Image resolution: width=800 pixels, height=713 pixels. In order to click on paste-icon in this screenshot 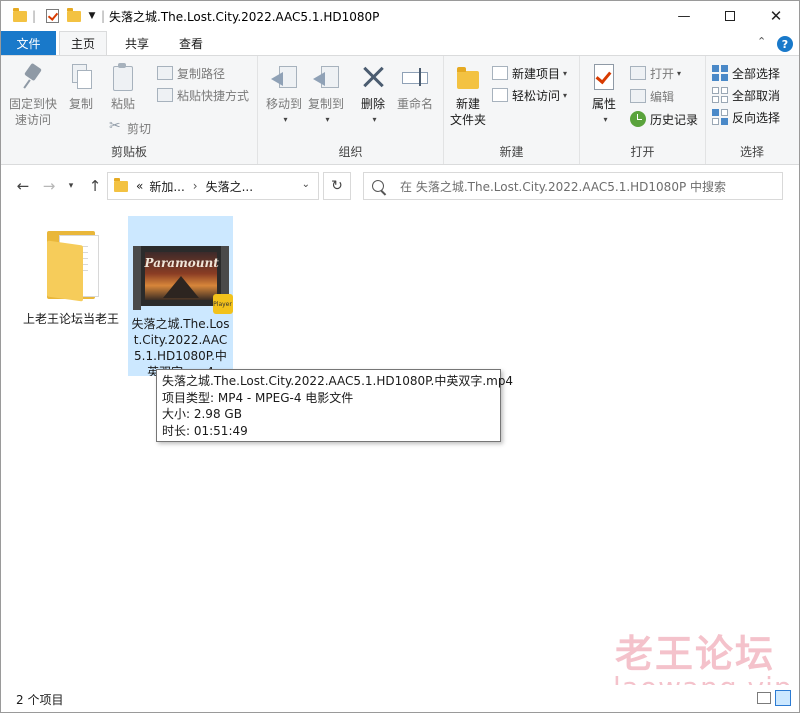, I will do `click(123, 77)`.